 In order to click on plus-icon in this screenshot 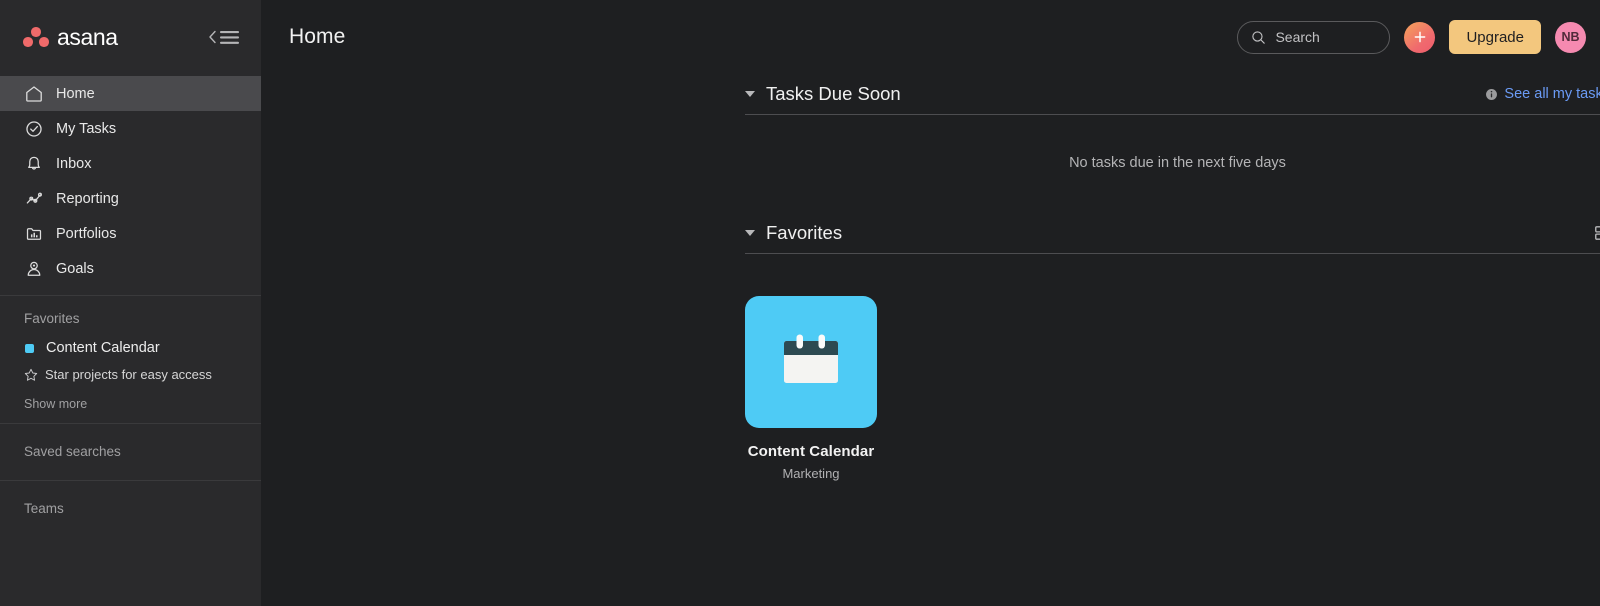, I will do `click(1420, 37)`.